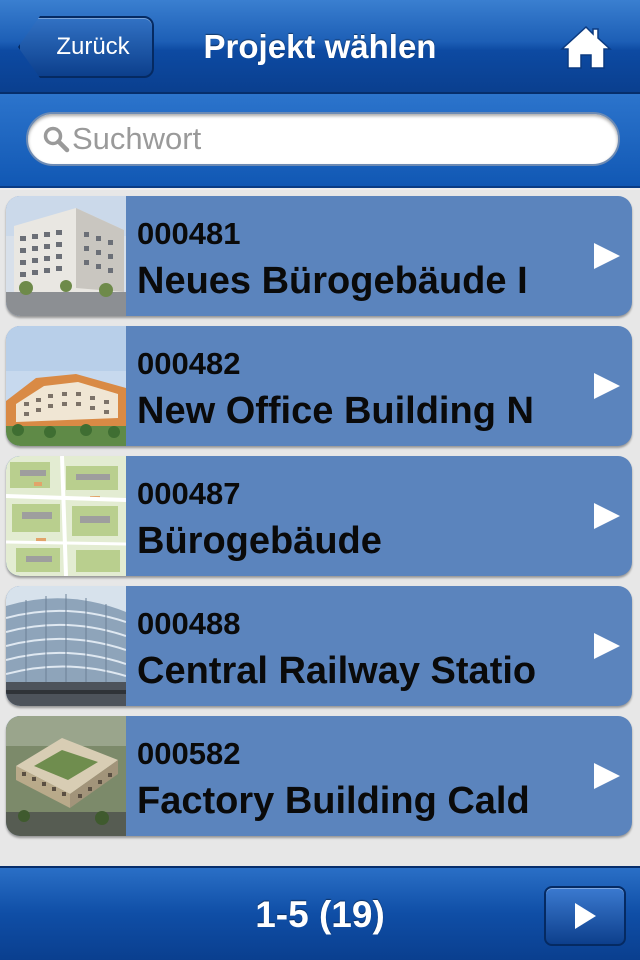  What do you see at coordinates (66, 646) in the screenshot?
I see `project-thumbnail-glass-building` at bounding box center [66, 646].